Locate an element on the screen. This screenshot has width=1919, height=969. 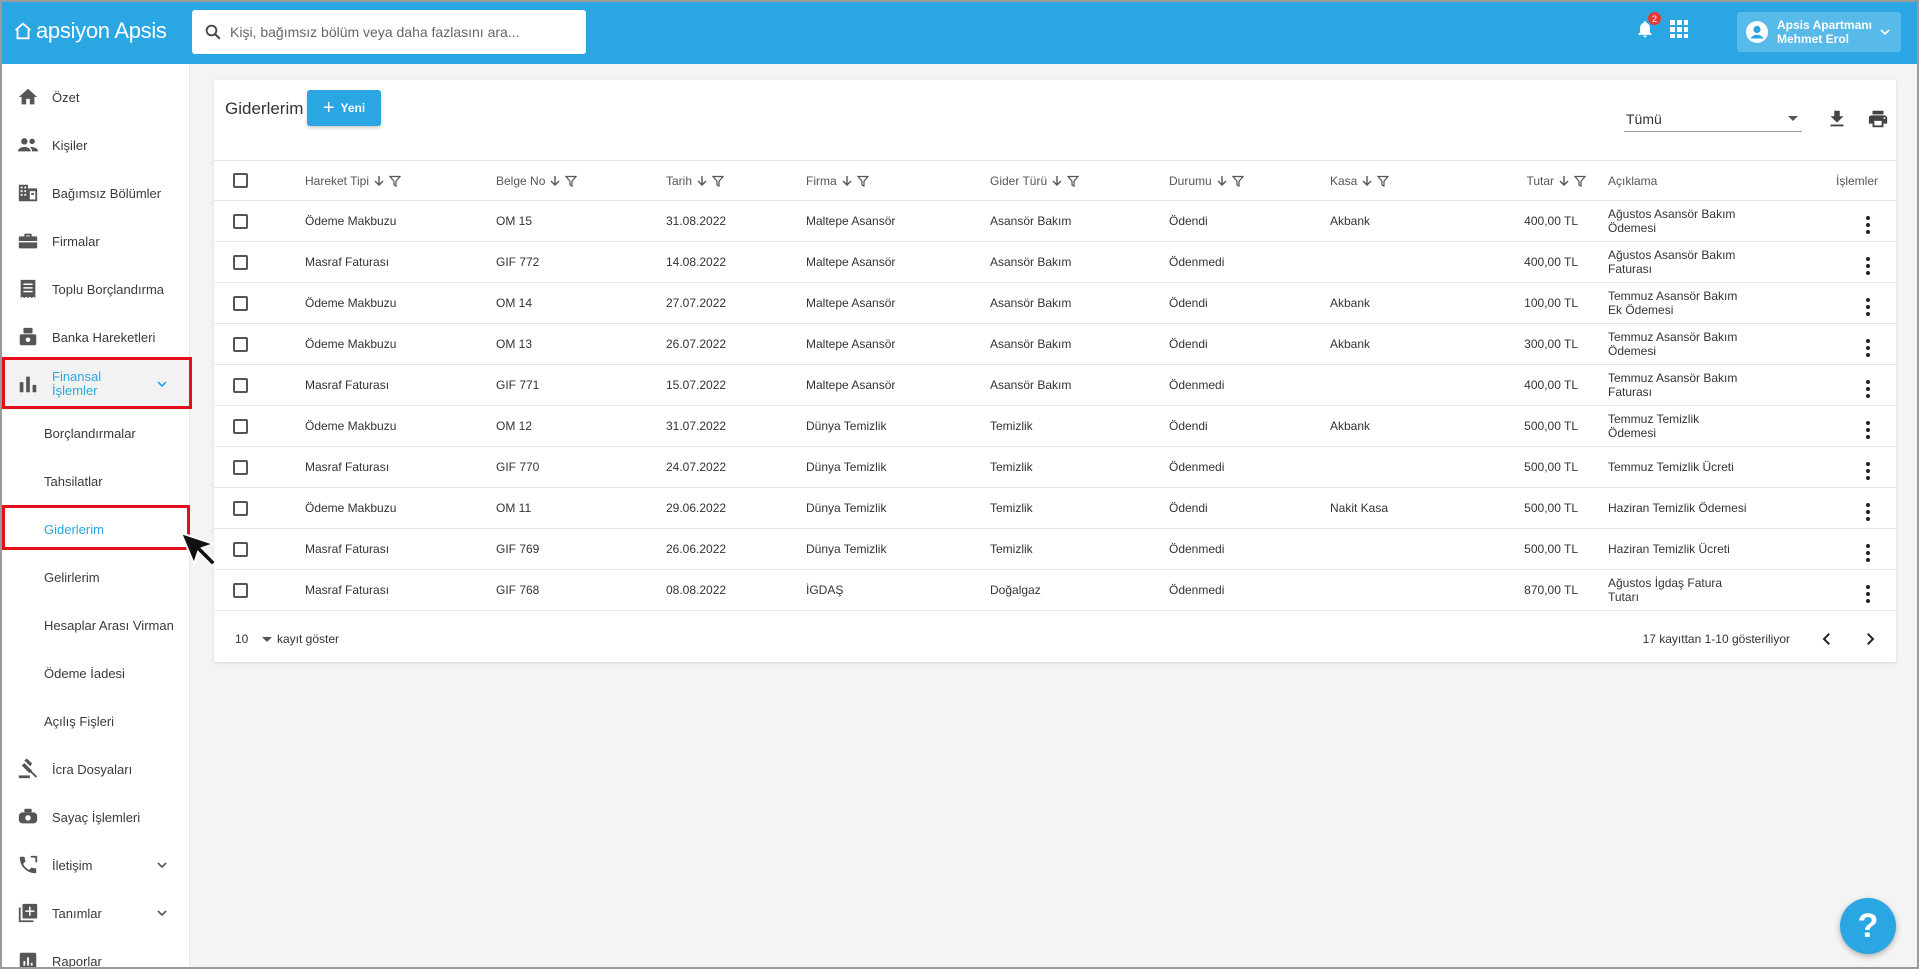
sidebar-item-ozet: Özet is located at coordinates (95, 97).